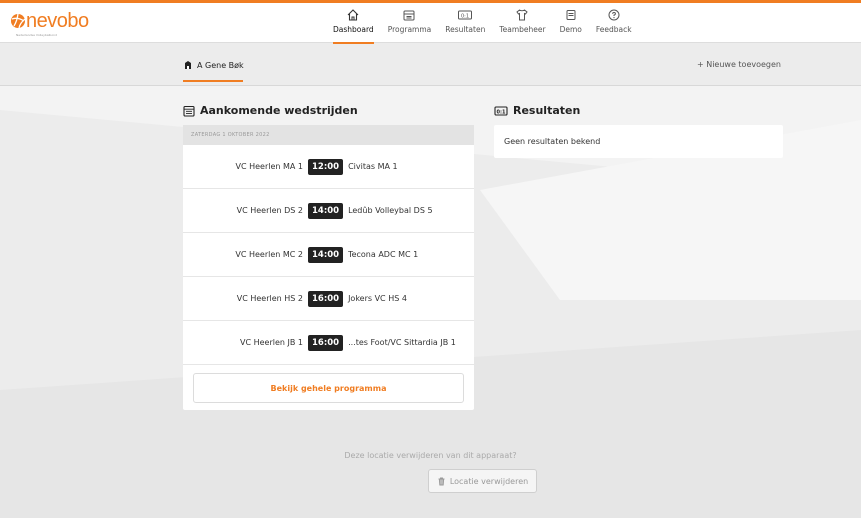  I want to click on results-card: Geen resultaten bekend, so click(638, 141).